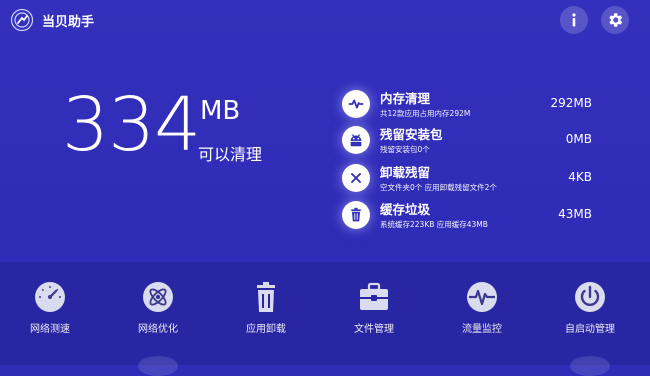 The height and width of the screenshot is (376, 650). Describe the element at coordinates (434, 224) in the screenshot. I see `item-subtitle: 系统缓存223KB 应用缓存43MB` at that location.